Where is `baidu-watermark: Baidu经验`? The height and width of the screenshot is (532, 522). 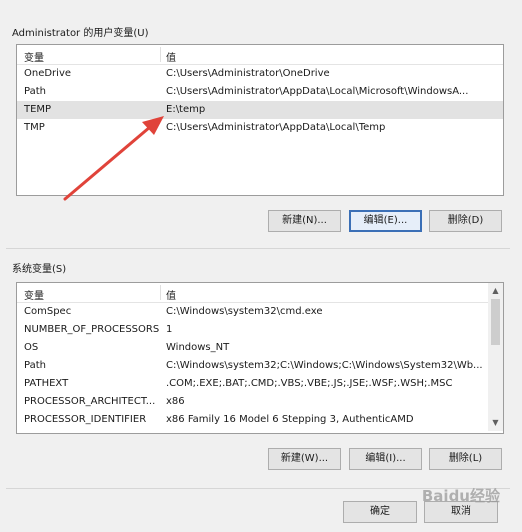
baidu-watermark: Baidu经验 is located at coordinates (460, 496).